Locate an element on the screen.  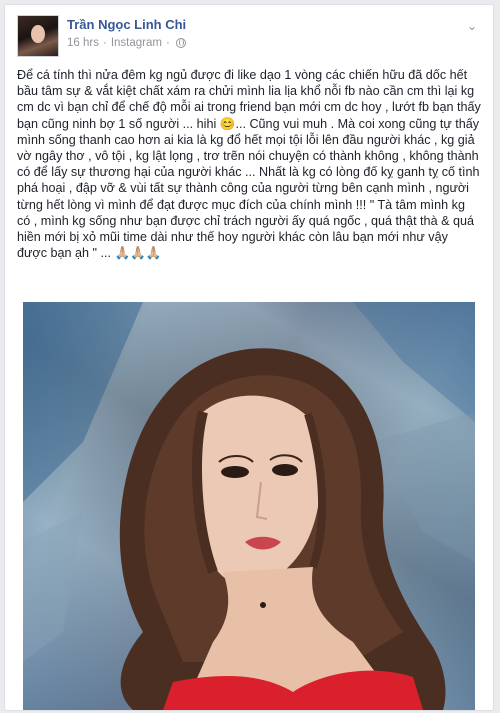
avatar is located at coordinates (38, 36).